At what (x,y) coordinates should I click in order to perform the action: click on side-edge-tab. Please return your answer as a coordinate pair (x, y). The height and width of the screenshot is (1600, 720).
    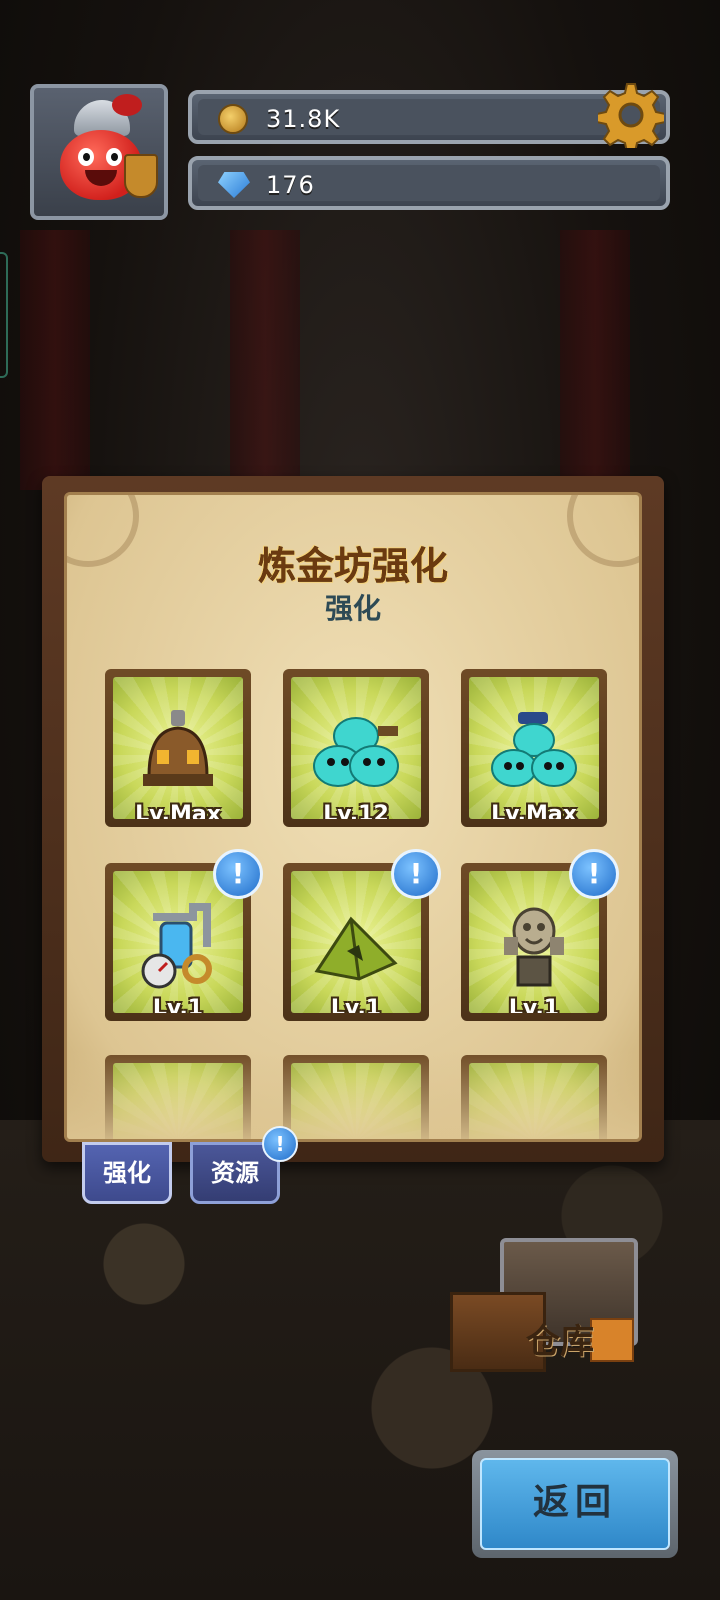
    Looking at the image, I should click on (4, 315).